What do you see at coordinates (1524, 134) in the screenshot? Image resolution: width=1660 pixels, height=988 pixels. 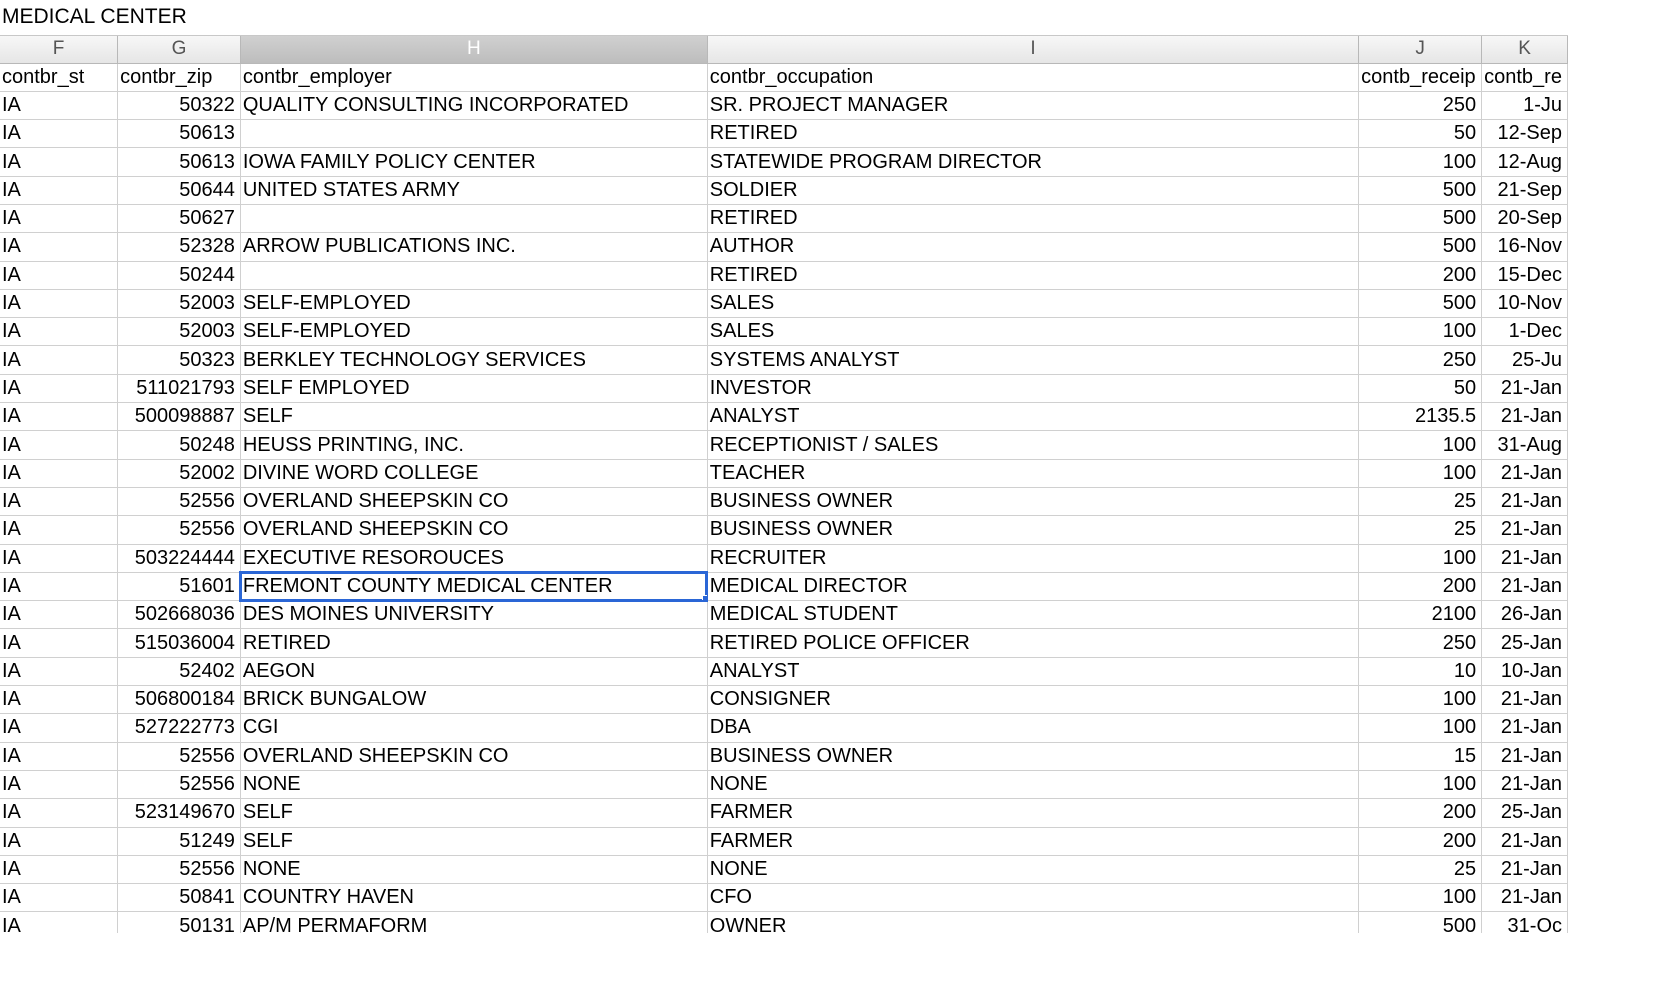 I see `table-cell: 12-Sep` at bounding box center [1524, 134].